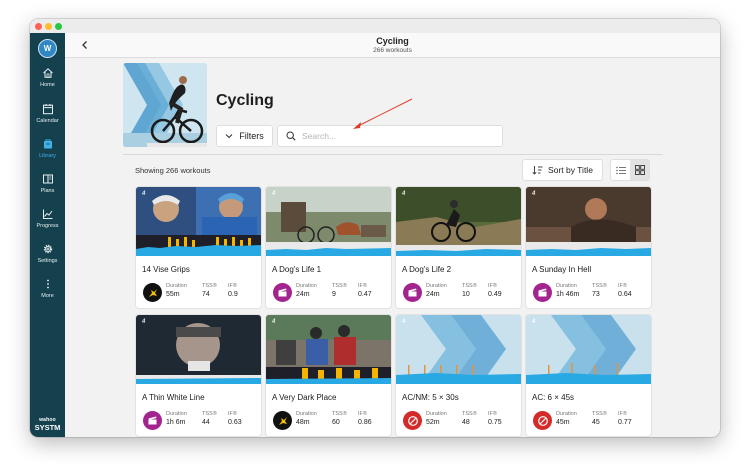 The image size is (750, 476). Describe the element at coordinates (542, 292) in the screenshot. I see `clapper-icon` at that location.